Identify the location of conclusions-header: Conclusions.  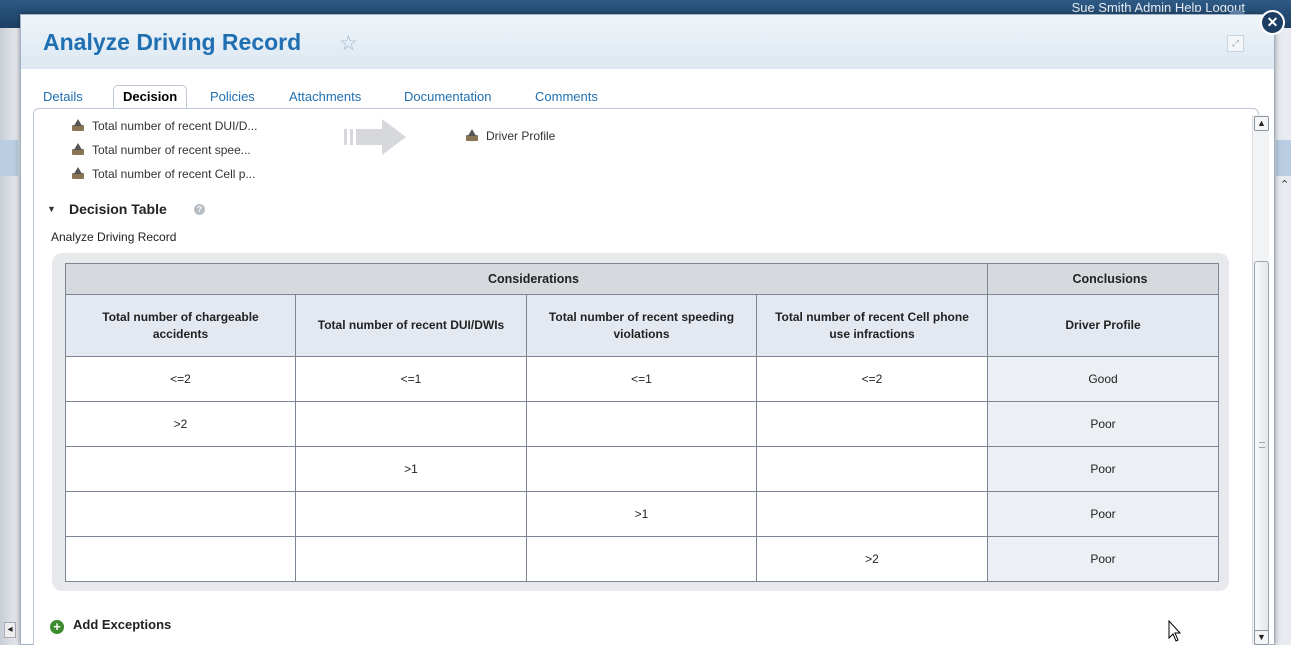
(1103, 279).